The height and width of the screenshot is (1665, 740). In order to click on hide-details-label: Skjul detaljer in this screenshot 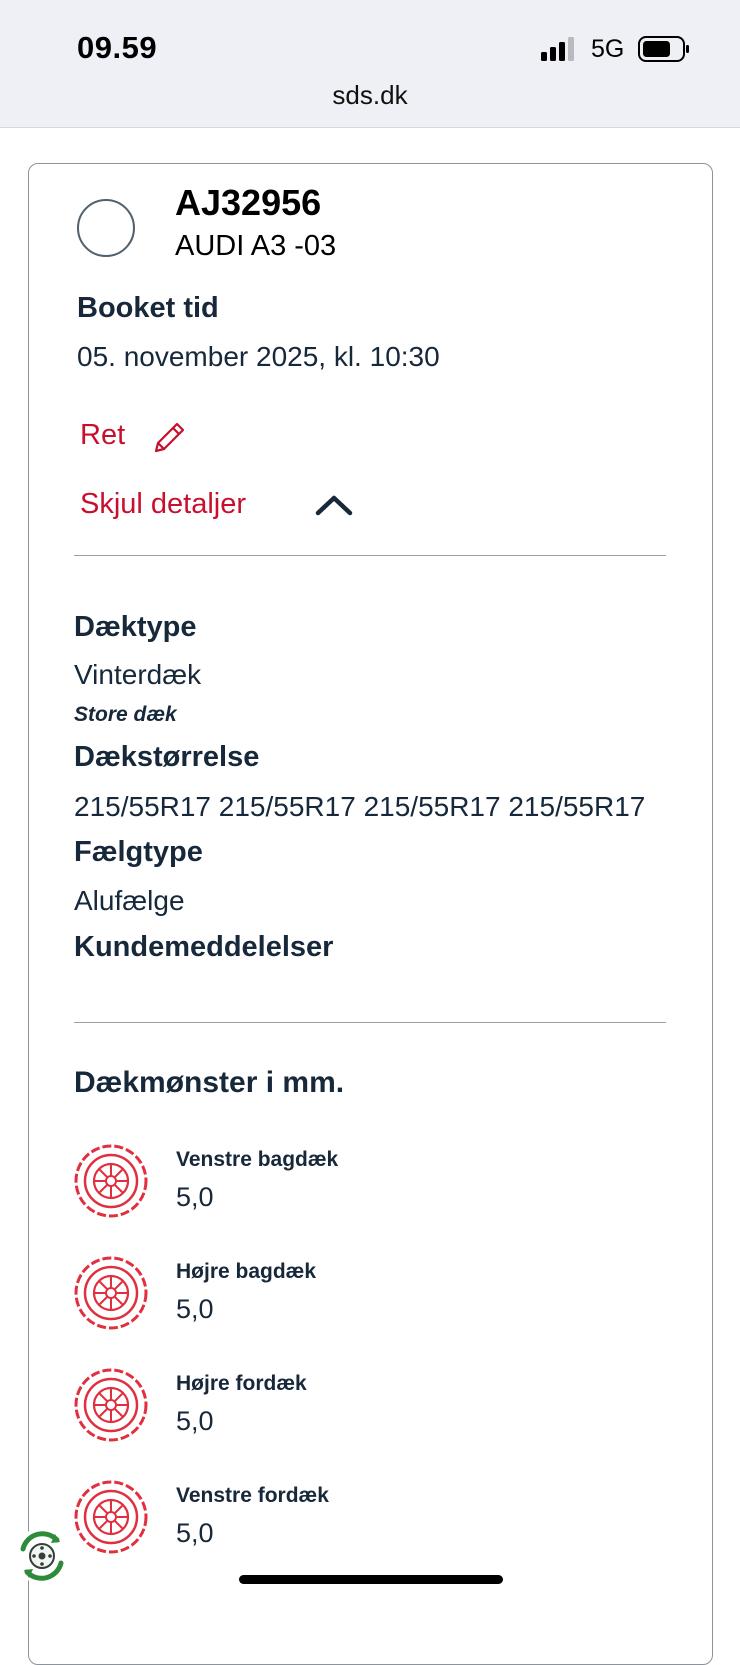, I will do `click(163, 504)`.